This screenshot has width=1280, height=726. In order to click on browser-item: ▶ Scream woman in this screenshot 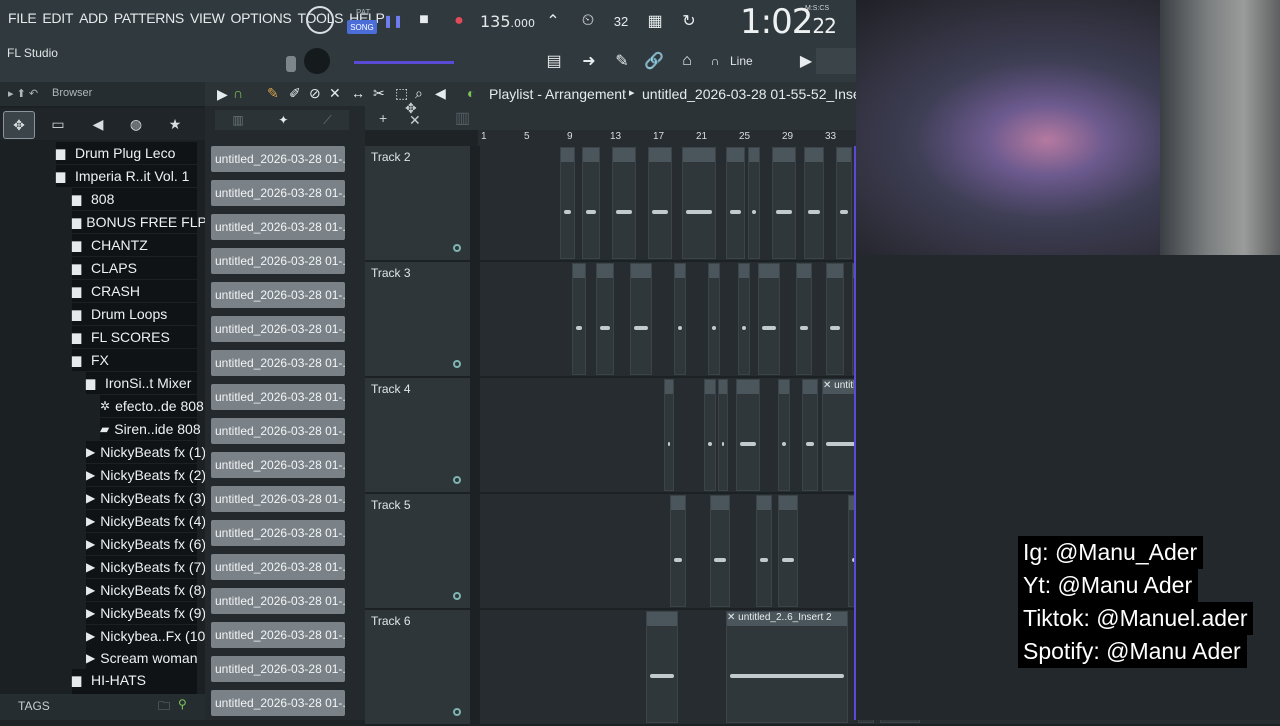, I will do `click(142, 658)`.